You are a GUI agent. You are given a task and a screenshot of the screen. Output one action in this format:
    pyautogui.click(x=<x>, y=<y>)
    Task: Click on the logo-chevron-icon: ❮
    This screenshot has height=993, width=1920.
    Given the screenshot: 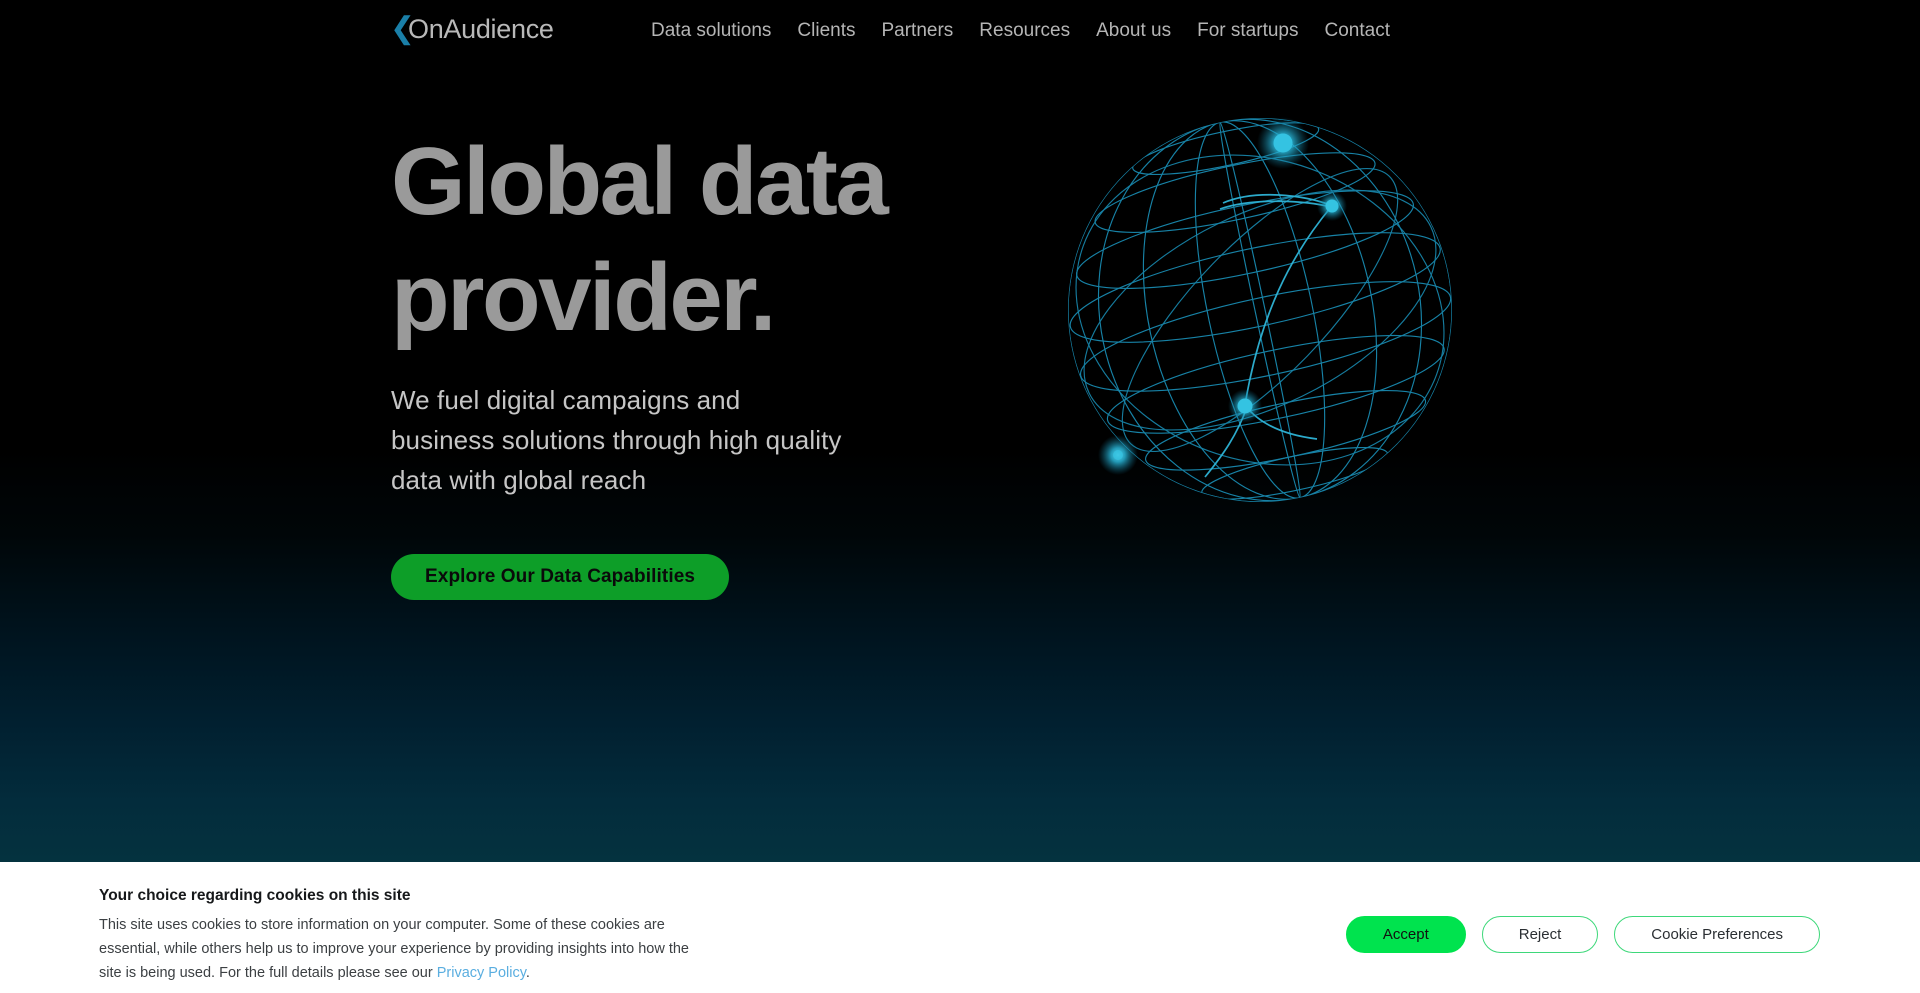 What is the action you would take?
    pyautogui.click(x=402, y=28)
    